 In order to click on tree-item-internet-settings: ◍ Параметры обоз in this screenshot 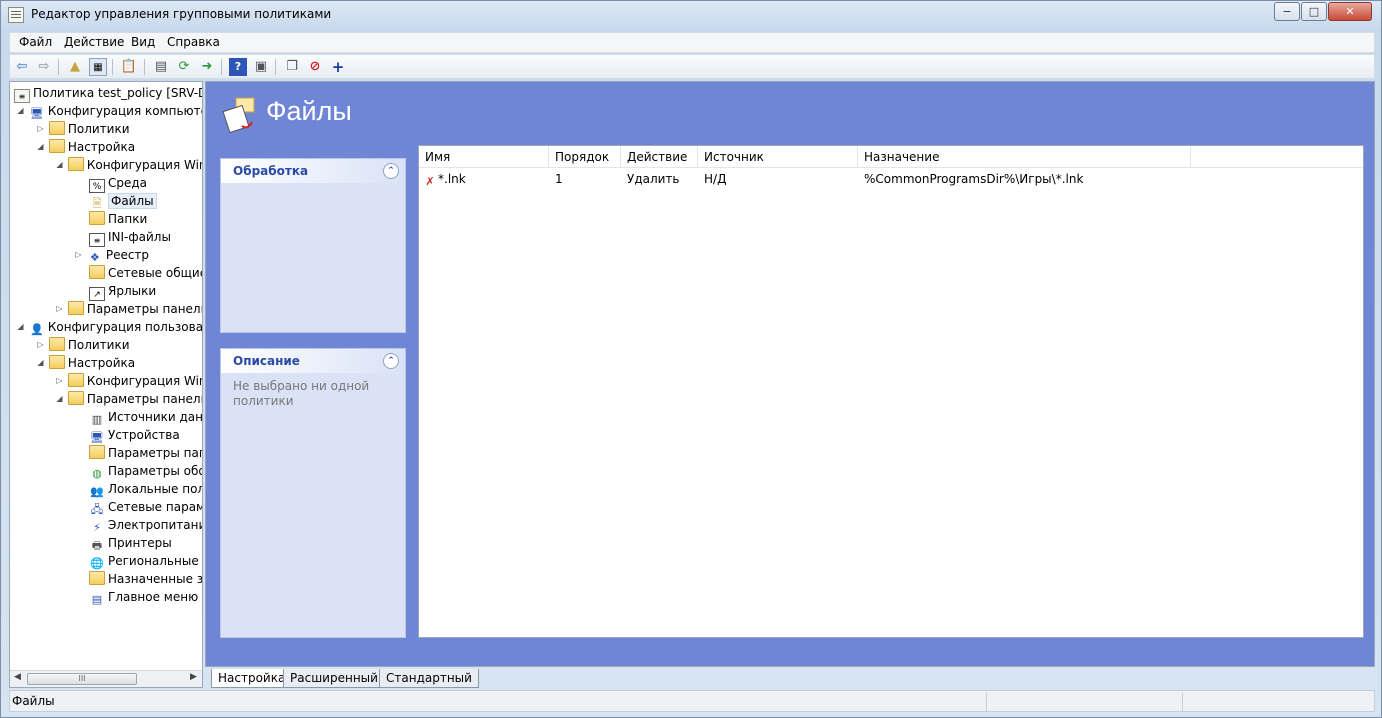, I will do `click(145, 471)`.